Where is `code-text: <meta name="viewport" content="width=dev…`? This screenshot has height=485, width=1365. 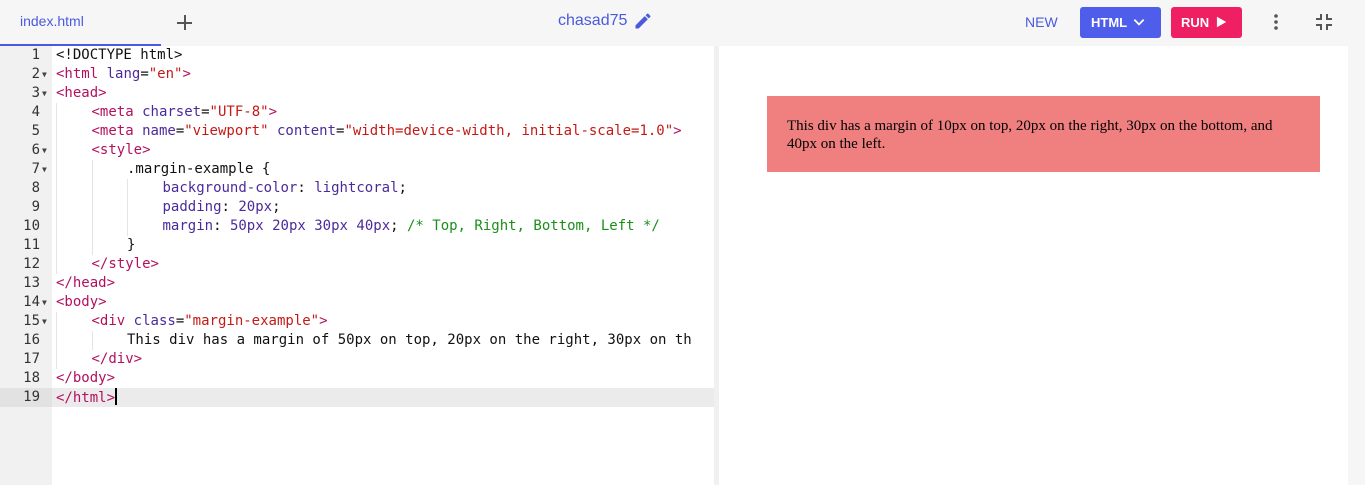 code-text: <meta name="viewport" content="width=dev… is located at coordinates (386, 131).